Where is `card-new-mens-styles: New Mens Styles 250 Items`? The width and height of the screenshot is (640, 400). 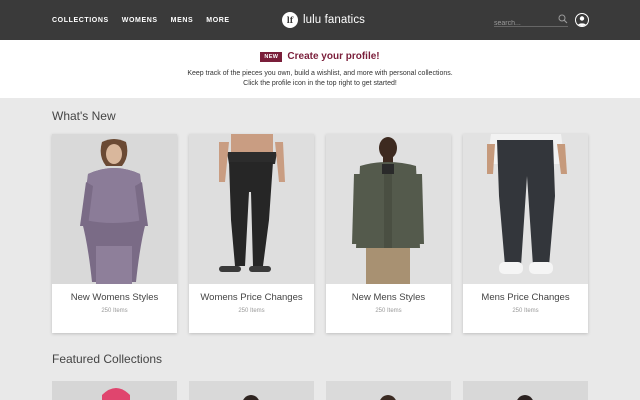
card-new-mens-styles: New Mens Styles 250 Items is located at coordinates (388, 233).